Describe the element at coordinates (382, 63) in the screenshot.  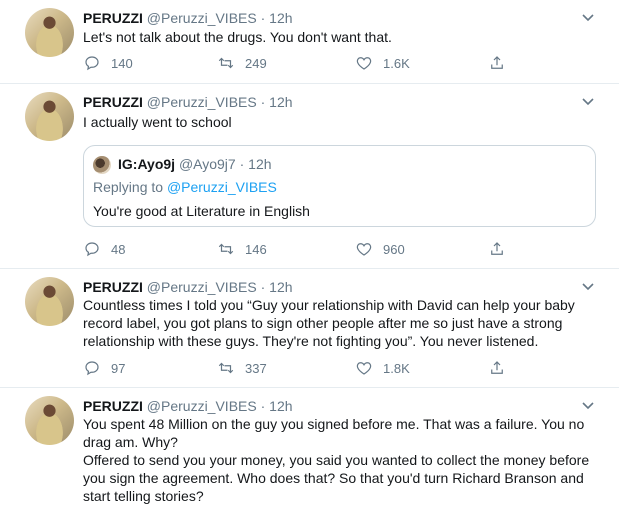
I see `like-button: 1.6K` at that location.